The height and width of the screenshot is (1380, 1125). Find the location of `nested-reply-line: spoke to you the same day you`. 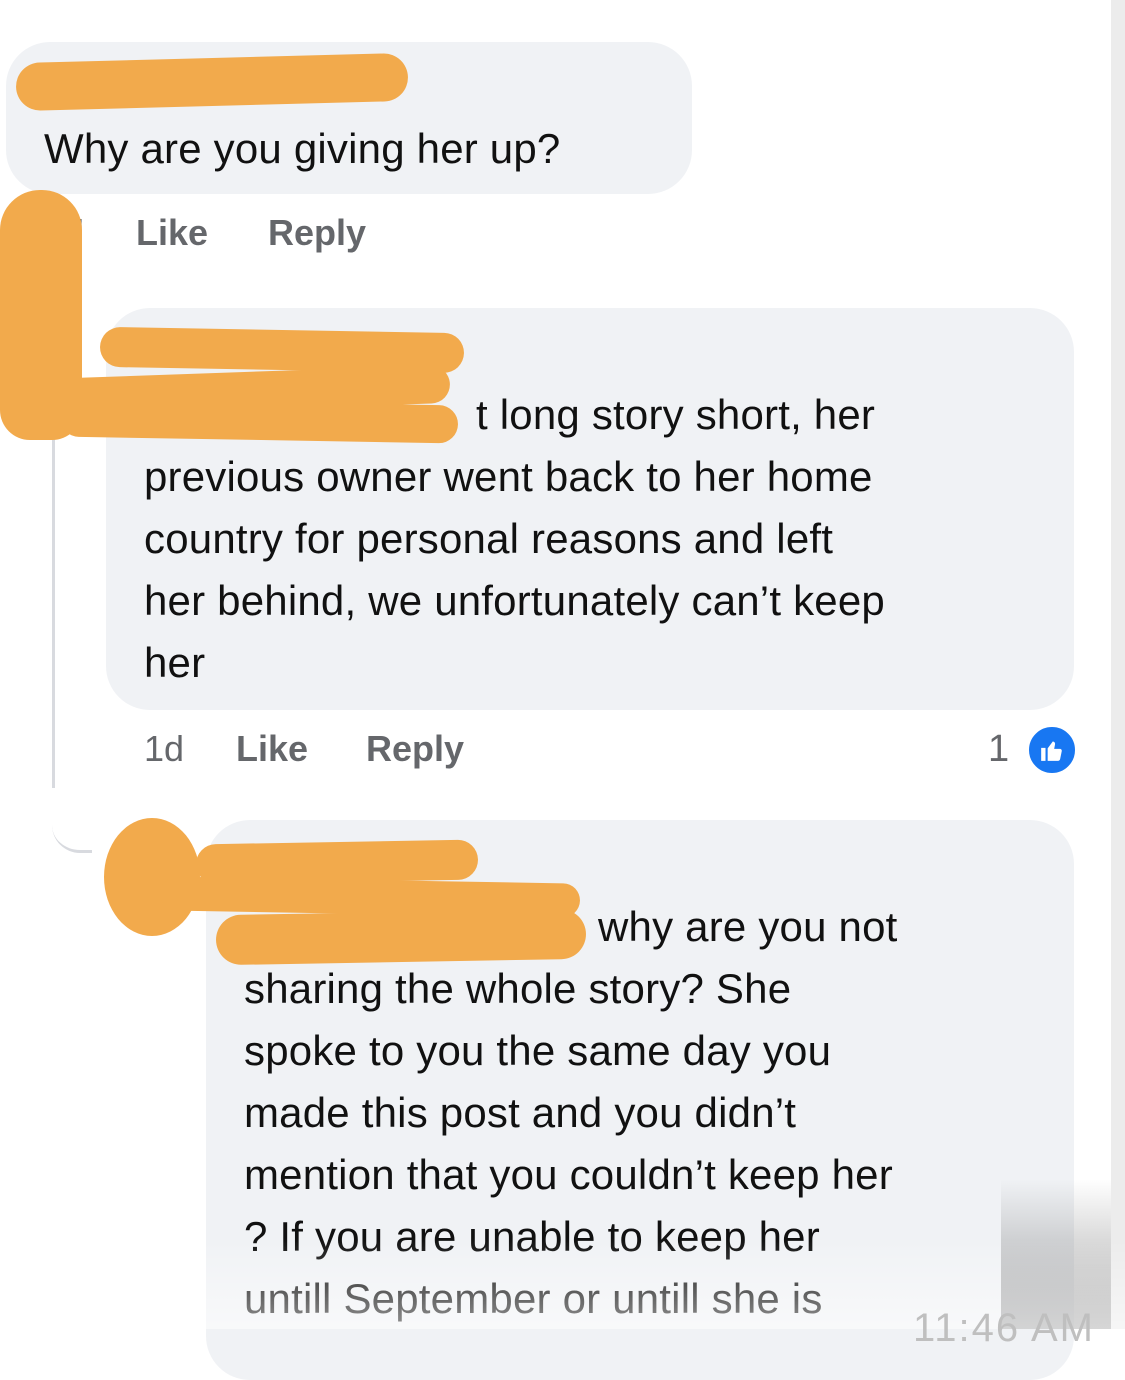

nested-reply-line: spoke to you the same day you is located at coordinates (538, 1050).